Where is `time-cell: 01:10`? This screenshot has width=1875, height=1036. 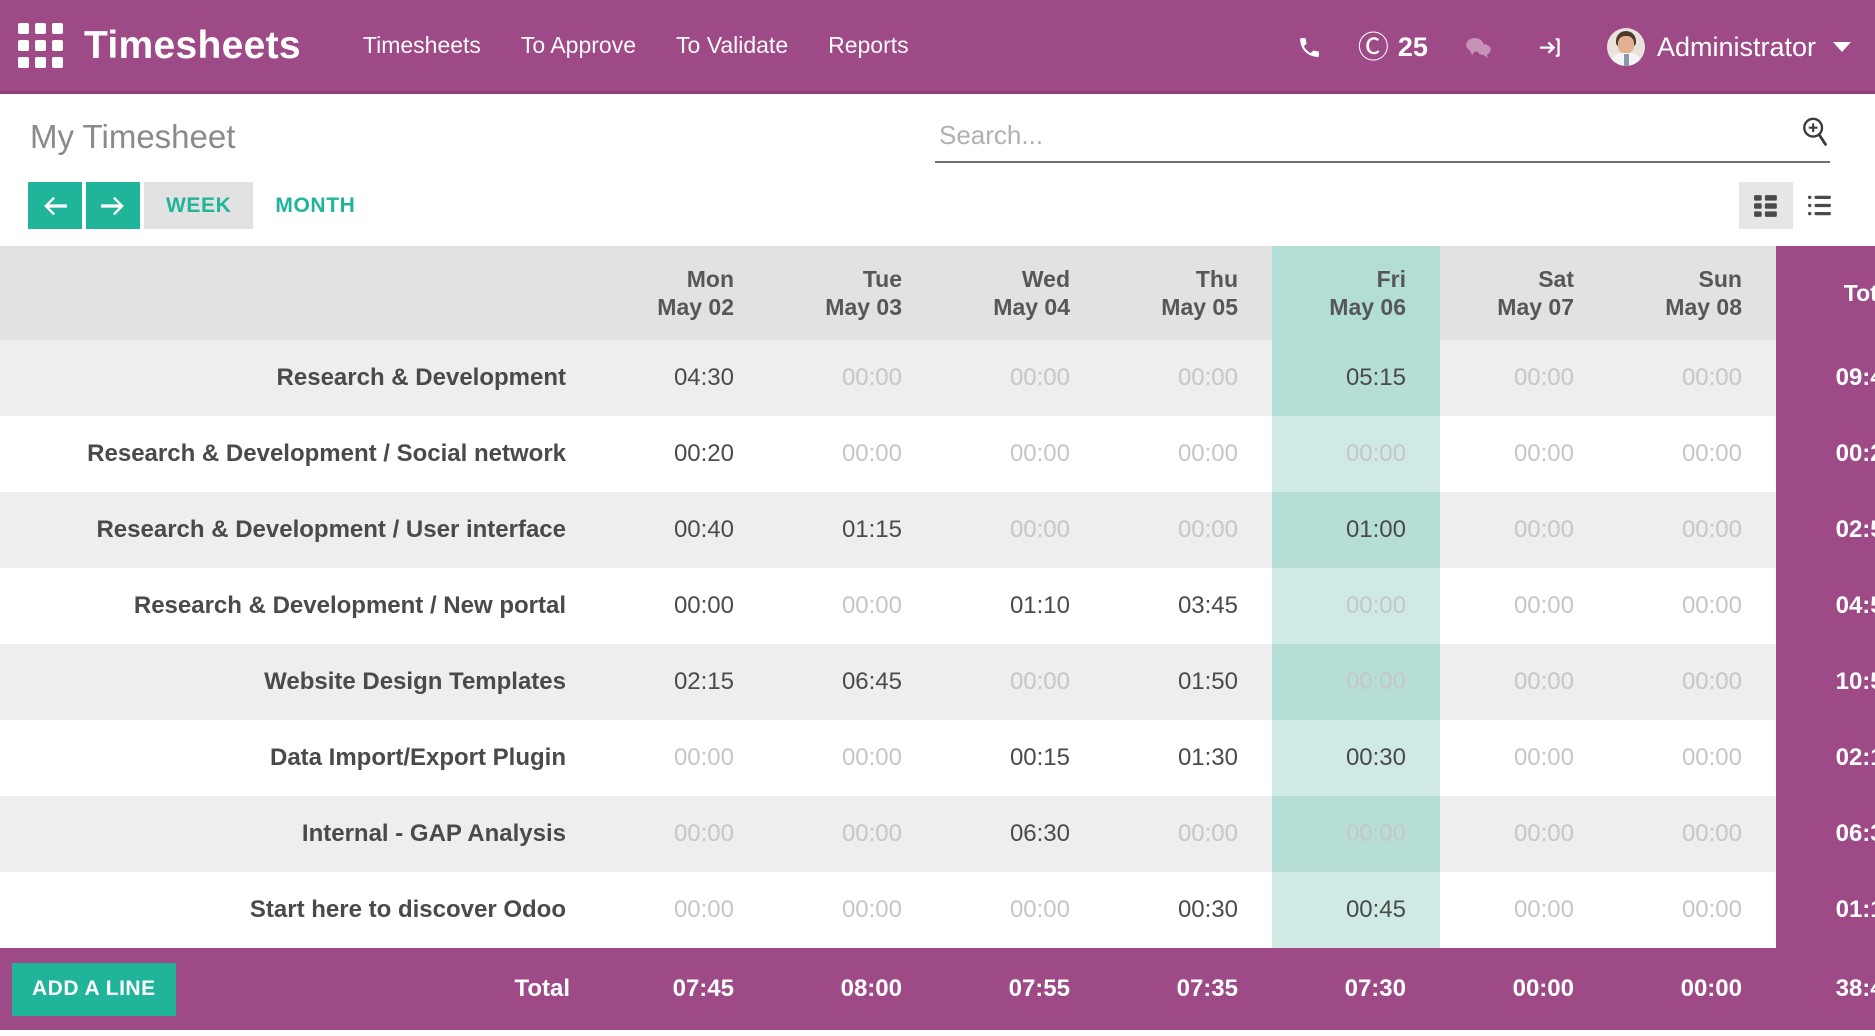 time-cell: 01:10 is located at coordinates (1020, 606).